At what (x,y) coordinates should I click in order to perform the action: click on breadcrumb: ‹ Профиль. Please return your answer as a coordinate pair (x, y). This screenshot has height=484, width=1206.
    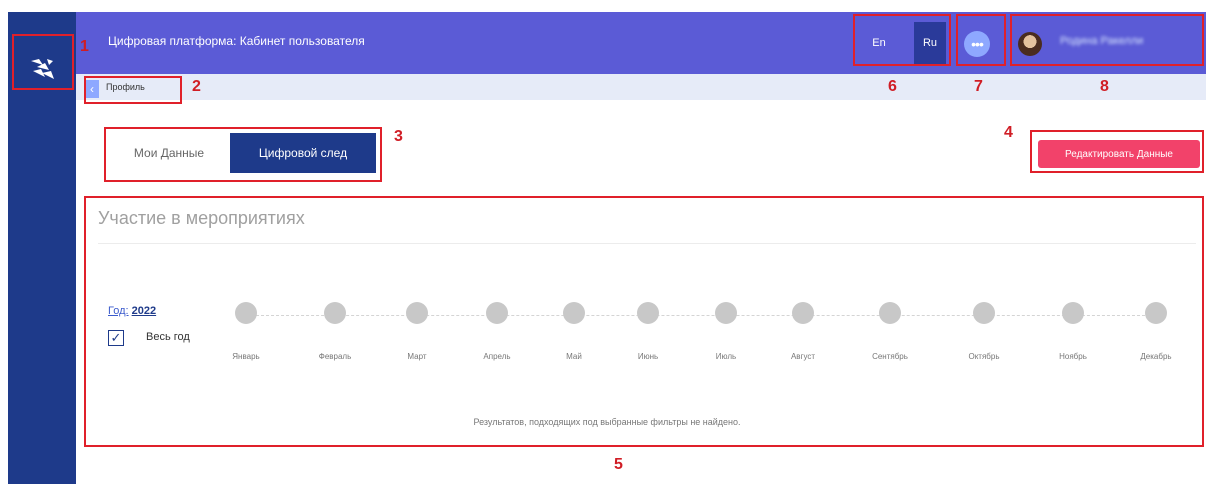
    Looking at the image, I should click on (641, 87).